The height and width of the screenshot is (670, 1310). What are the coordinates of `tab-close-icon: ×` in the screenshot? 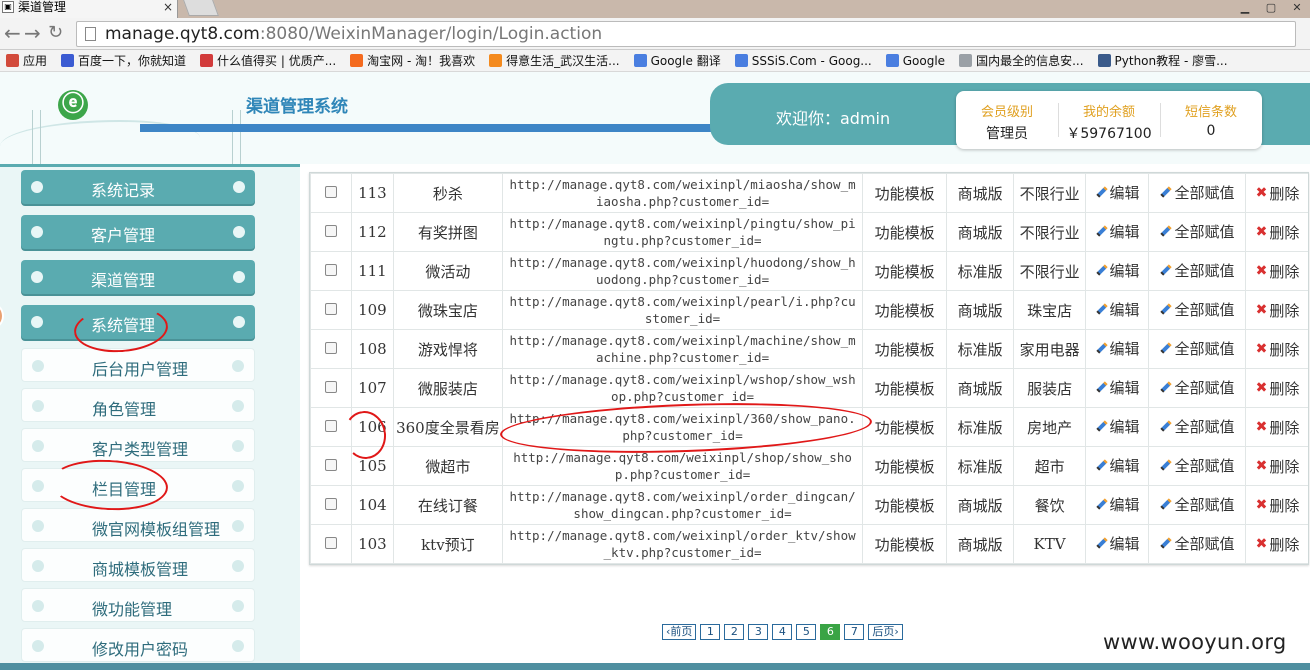 It's located at (168, 7).